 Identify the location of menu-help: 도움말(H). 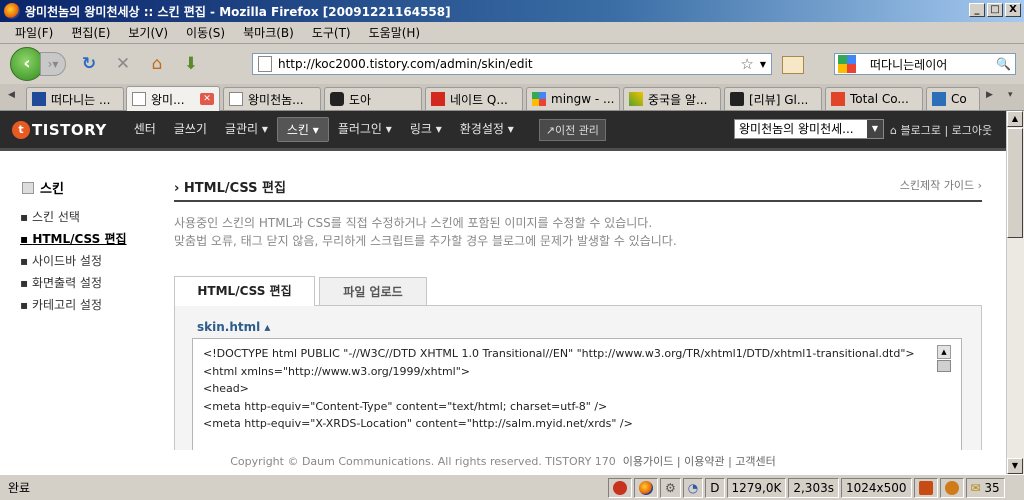
(395, 32).